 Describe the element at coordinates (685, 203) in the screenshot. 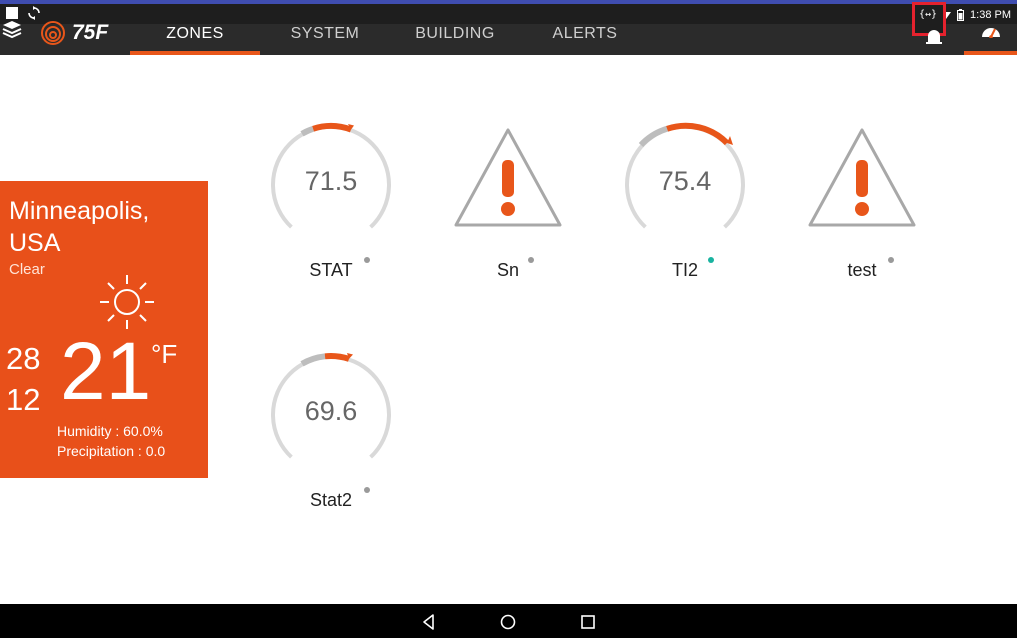

I see `zone-tile-ti2: 75.4 TI2` at that location.